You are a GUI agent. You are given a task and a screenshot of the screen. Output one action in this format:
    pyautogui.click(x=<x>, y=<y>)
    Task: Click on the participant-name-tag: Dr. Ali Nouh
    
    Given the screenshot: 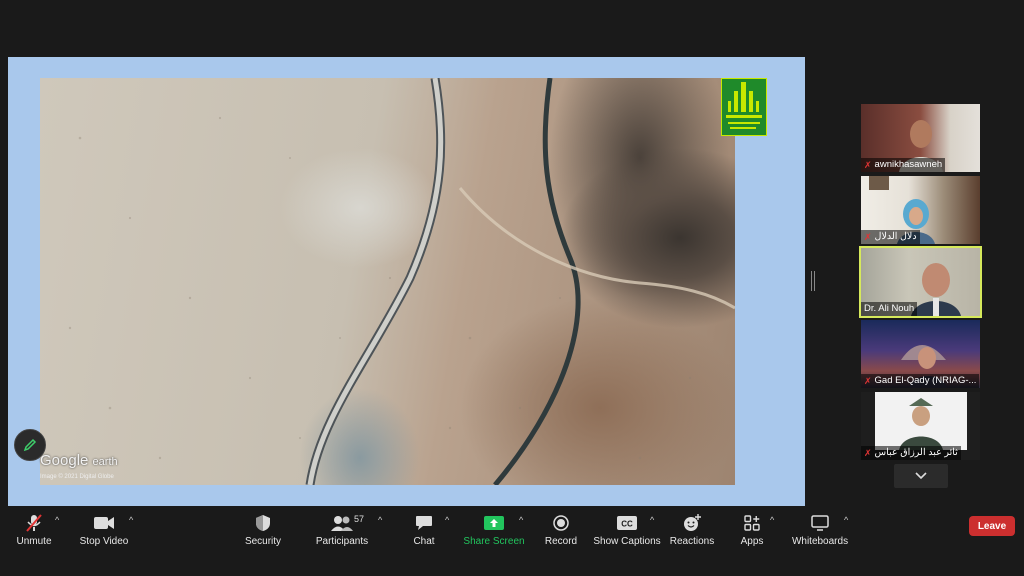 What is the action you would take?
    pyautogui.click(x=889, y=309)
    